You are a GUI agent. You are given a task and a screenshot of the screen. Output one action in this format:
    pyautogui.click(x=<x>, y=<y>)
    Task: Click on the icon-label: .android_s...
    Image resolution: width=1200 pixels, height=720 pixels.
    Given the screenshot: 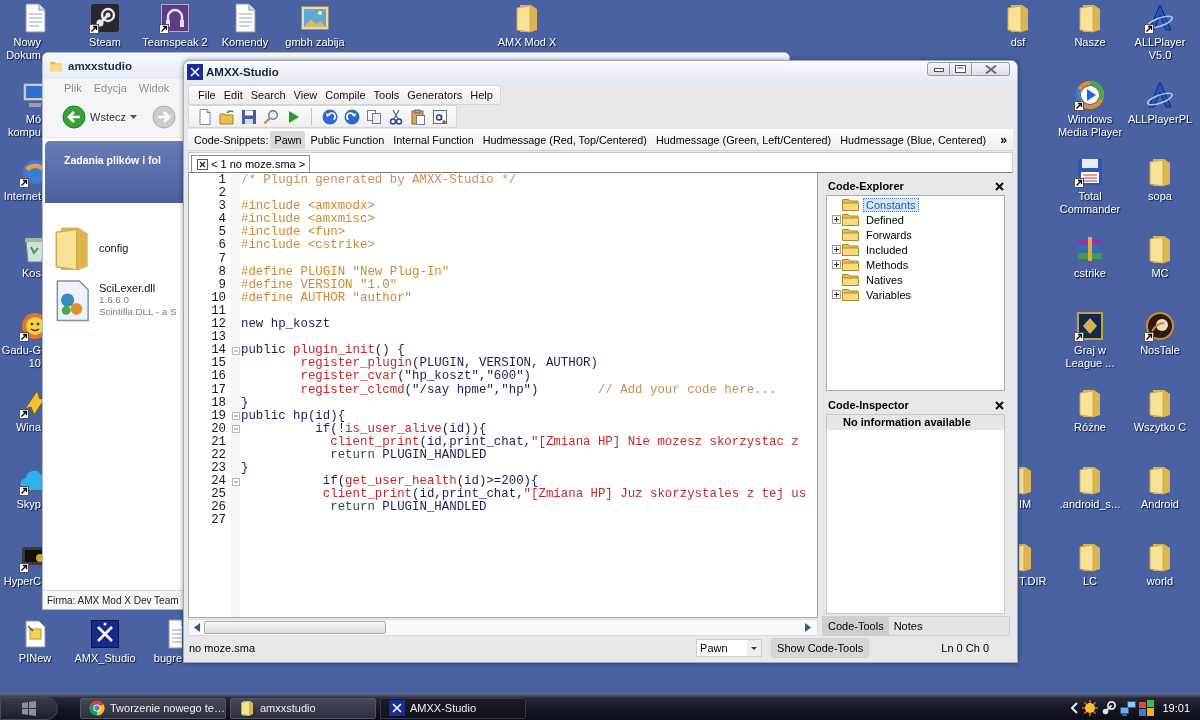 What is the action you would take?
    pyautogui.click(x=1090, y=504)
    